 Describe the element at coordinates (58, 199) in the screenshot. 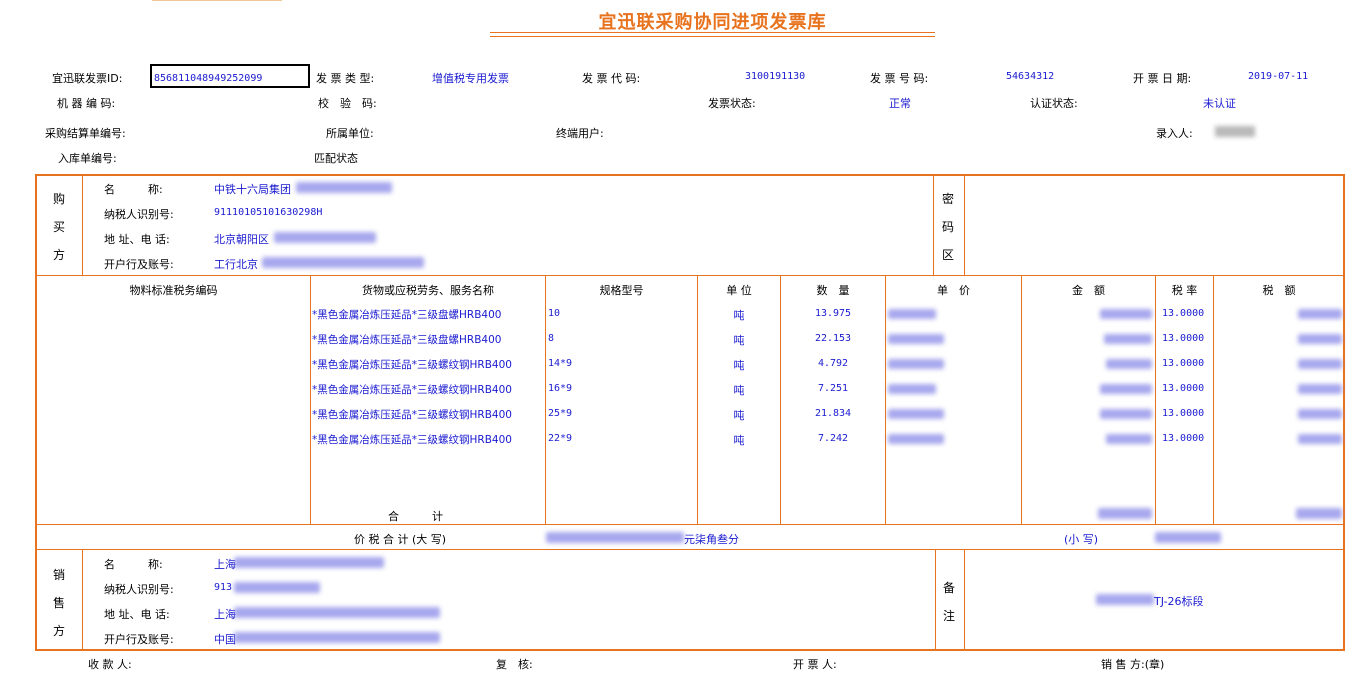

I see `buyer-side-char-1: 购` at that location.